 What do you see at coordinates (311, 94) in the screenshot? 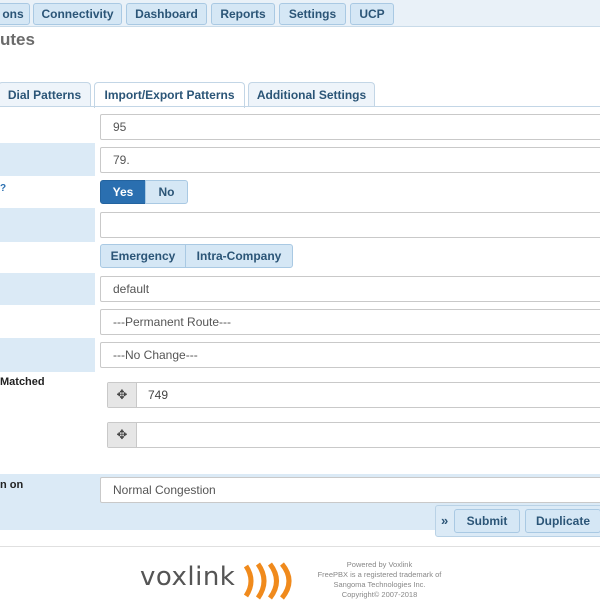
I see `tab-additional-settings: Additional Settings` at bounding box center [311, 94].